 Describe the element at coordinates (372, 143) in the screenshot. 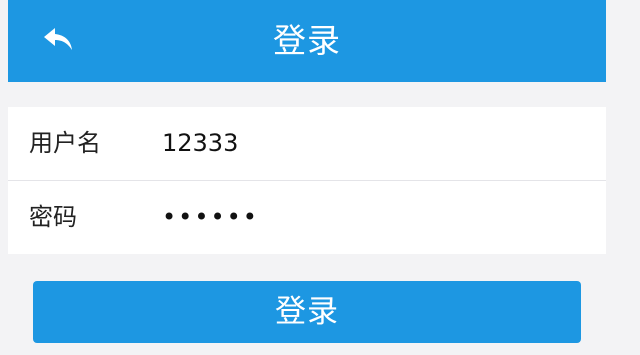

I see `username-input: 12333` at that location.